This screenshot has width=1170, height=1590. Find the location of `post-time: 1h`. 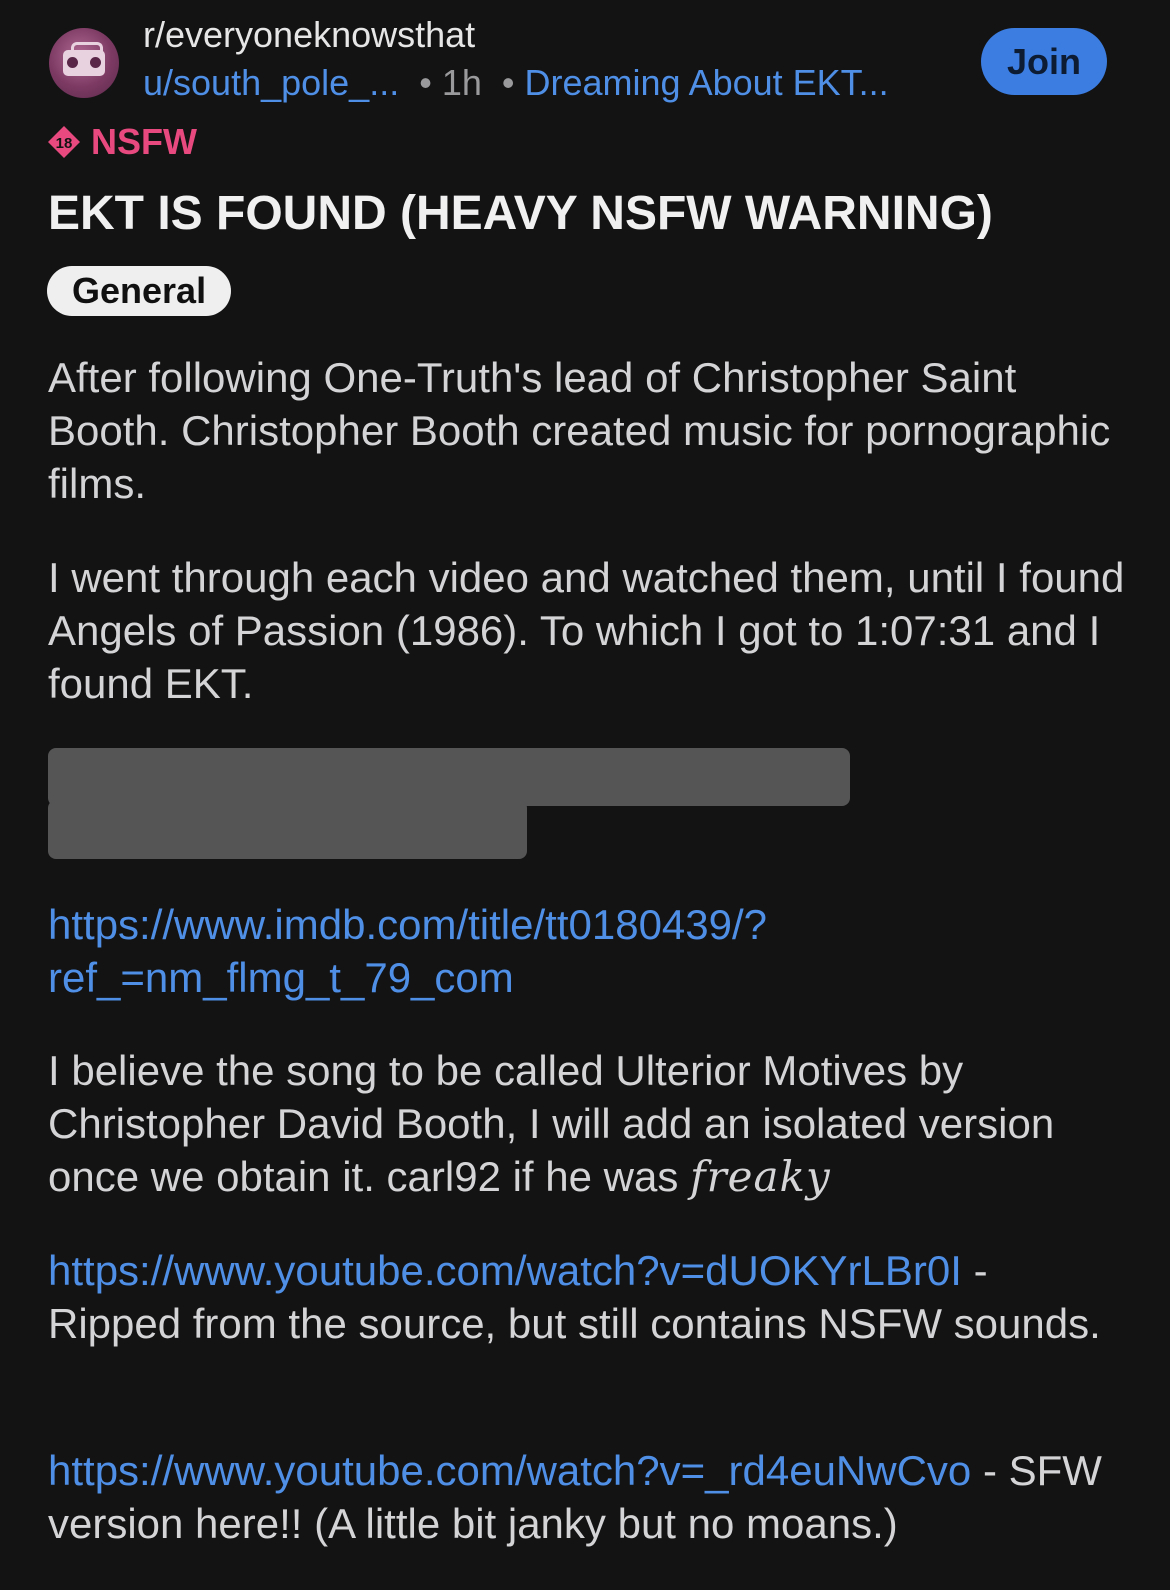

post-time: 1h is located at coordinates (461, 82).